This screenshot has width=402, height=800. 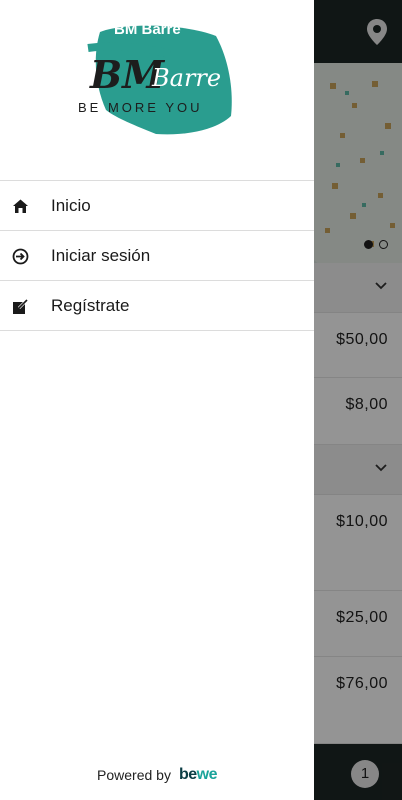 I want to click on menu-item-registrate: Regístrate, so click(x=157, y=306).